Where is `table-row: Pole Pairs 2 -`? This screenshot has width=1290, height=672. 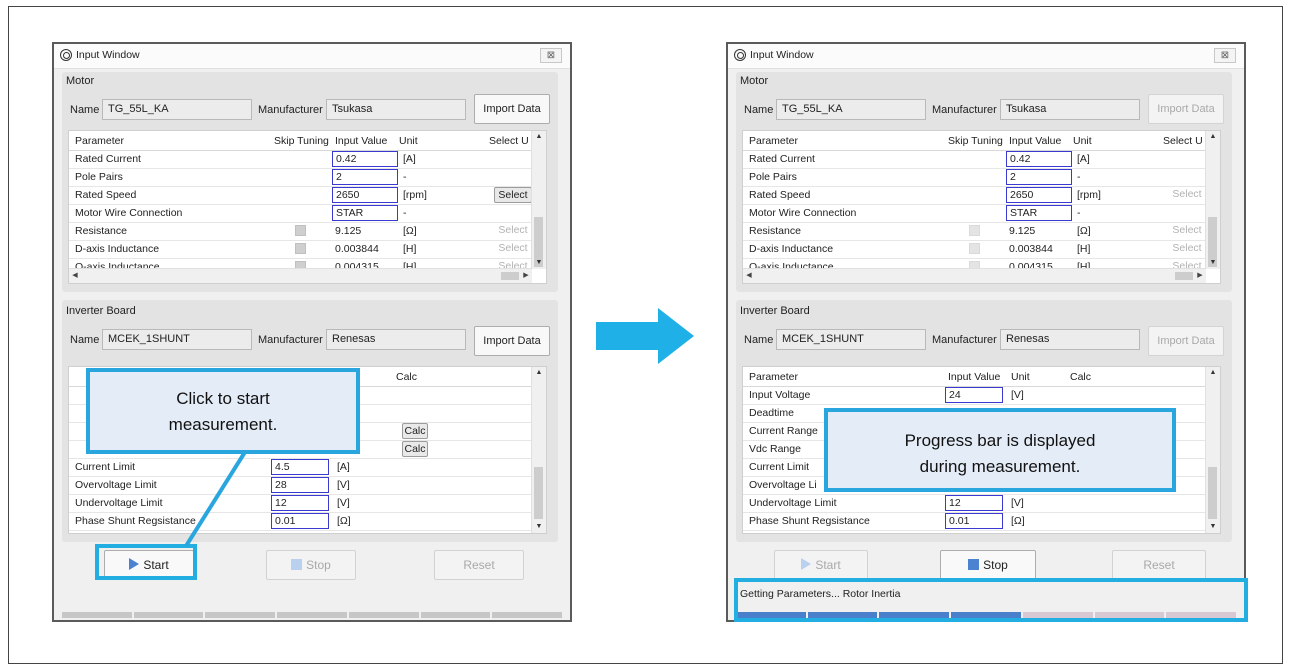 table-row: Pole Pairs 2 - is located at coordinates (974, 177).